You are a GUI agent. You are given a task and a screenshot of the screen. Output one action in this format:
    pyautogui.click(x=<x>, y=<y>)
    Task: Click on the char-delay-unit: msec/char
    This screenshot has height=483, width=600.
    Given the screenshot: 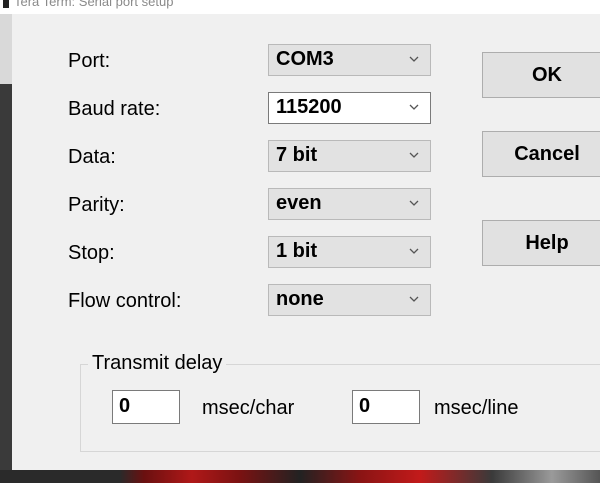 What is the action you would take?
    pyautogui.click(x=248, y=408)
    